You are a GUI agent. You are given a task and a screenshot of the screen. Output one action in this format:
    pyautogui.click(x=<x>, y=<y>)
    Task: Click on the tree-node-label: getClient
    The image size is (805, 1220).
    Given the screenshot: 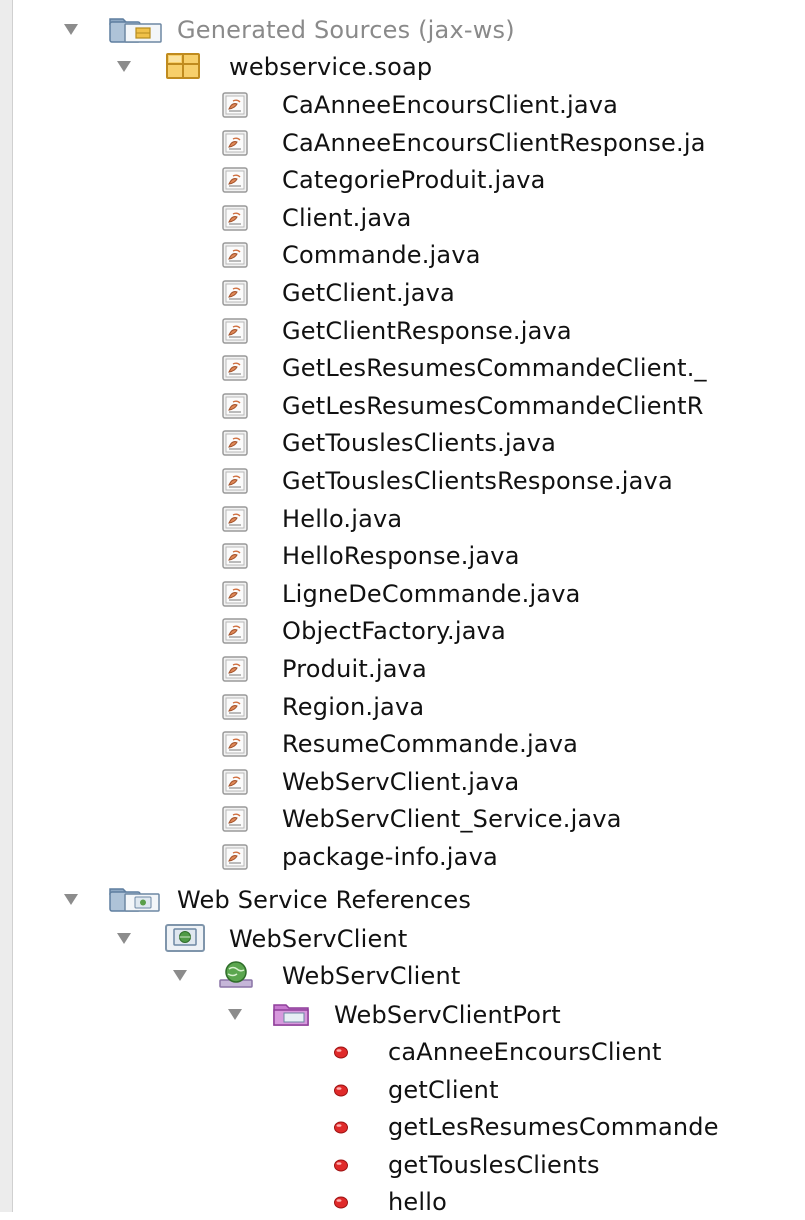 What is the action you would take?
    pyautogui.click(x=443, y=1090)
    